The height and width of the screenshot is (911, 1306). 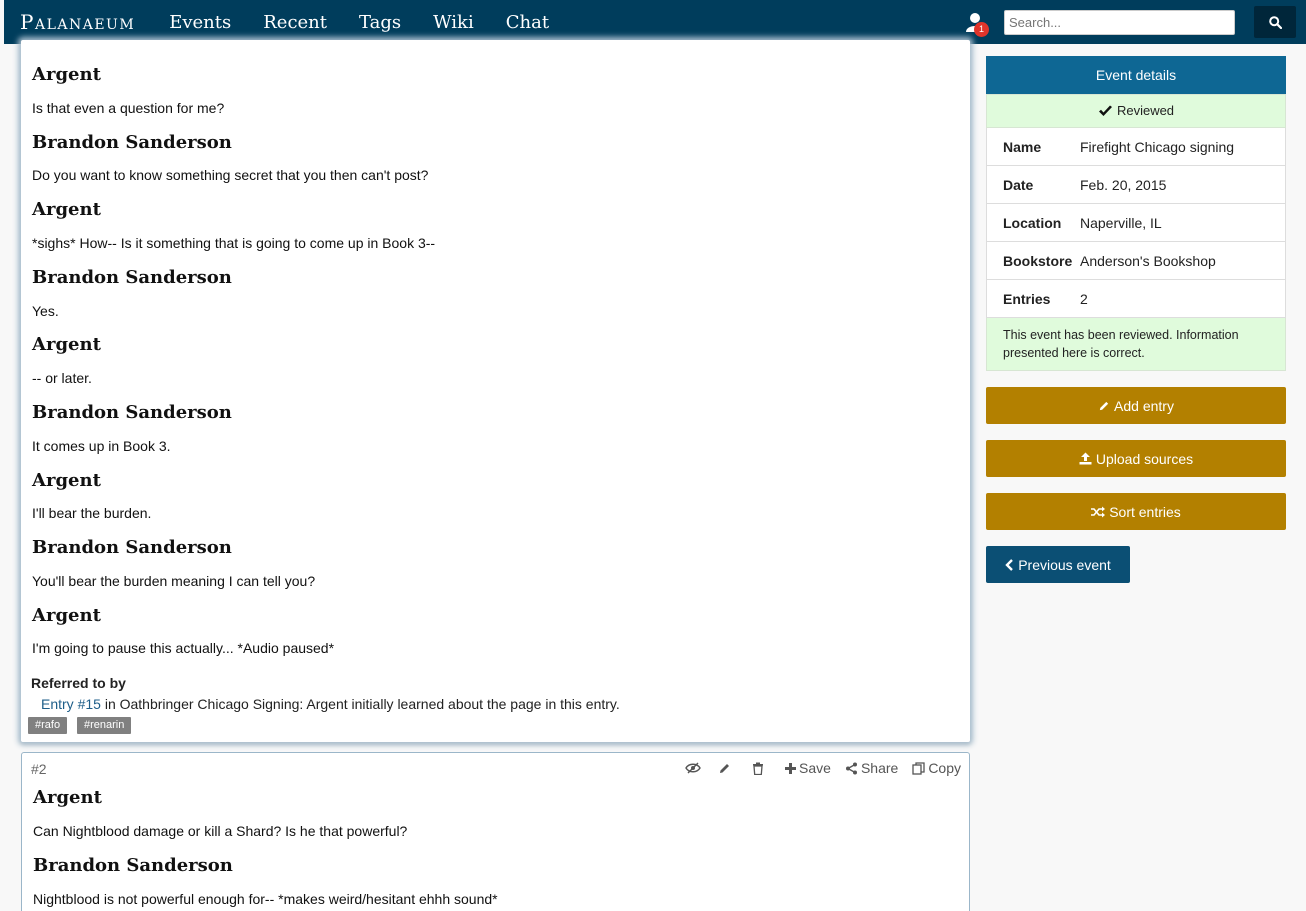 What do you see at coordinates (1098, 511) in the screenshot?
I see `shuffle-icon` at bounding box center [1098, 511].